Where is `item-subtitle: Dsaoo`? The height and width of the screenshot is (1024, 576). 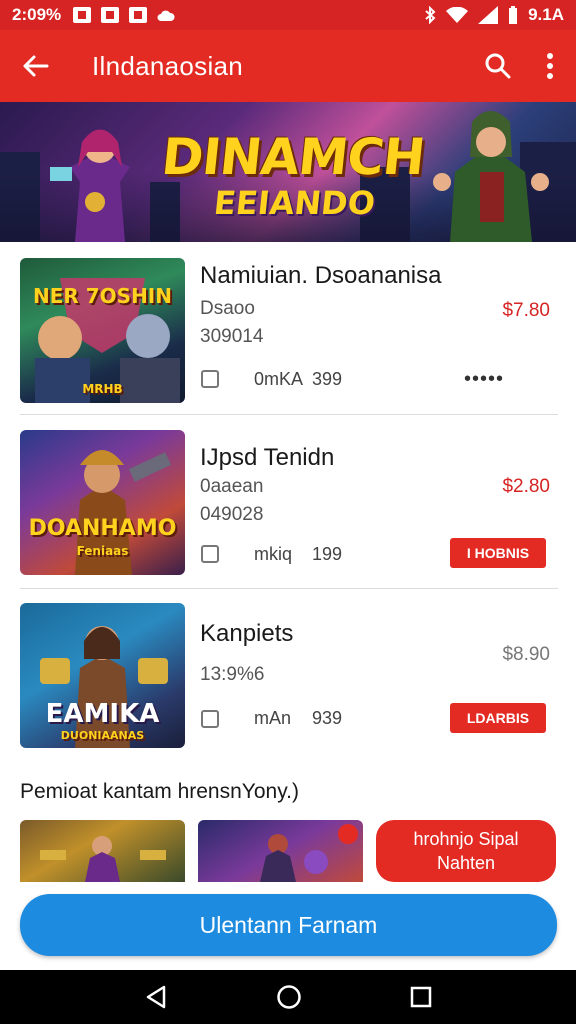
item-subtitle: Dsaoo is located at coordinates (227, 308).